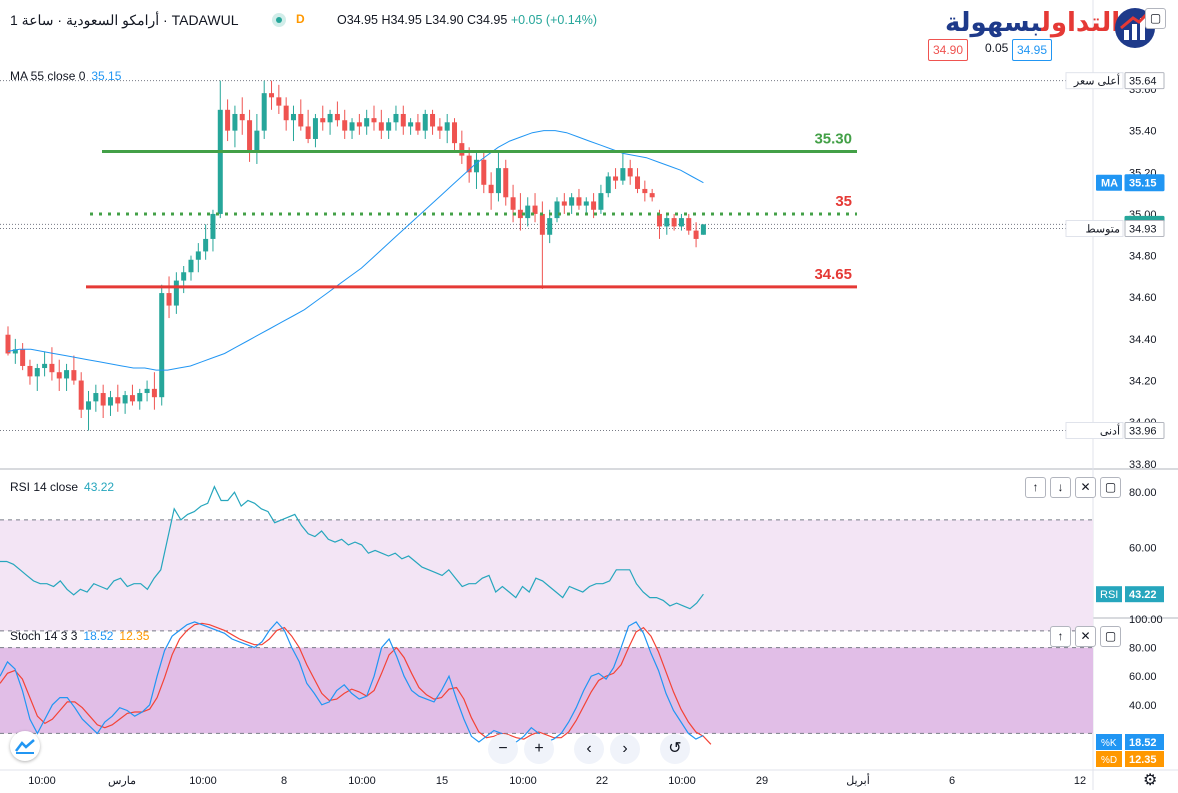  What do you see at coordinates (1143, 706) in the screenshot?
I see `stoch-tick-label: 40.00` at bounding box center [1143, 706].